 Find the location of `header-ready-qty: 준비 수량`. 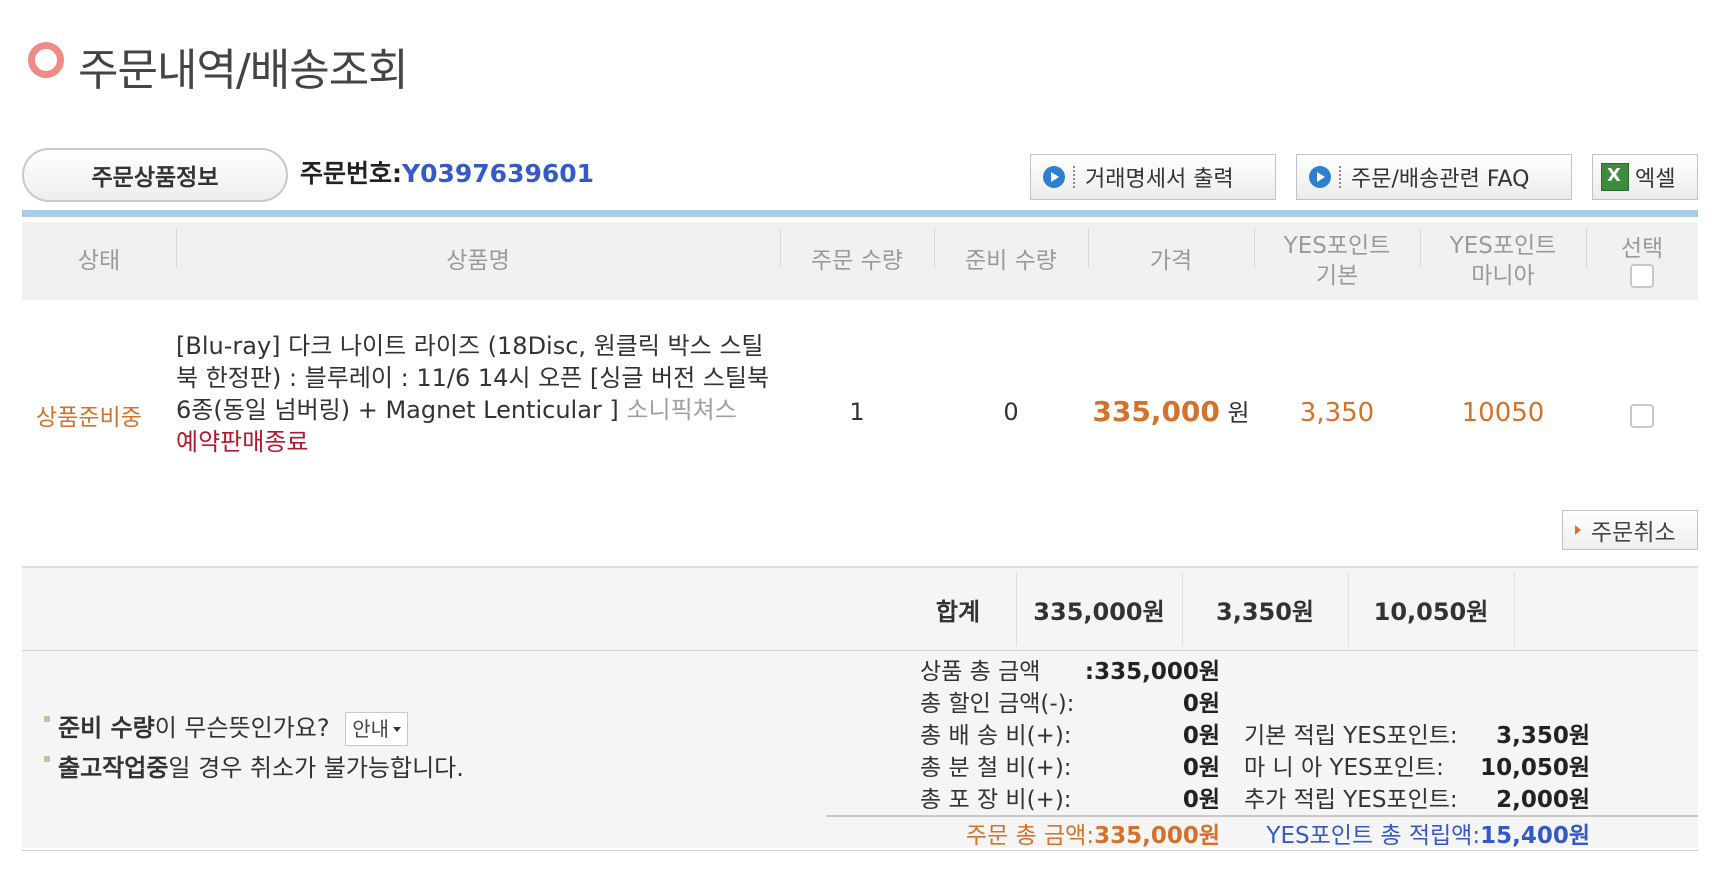

header-ready-qty: 준비 수량 is located at coordinates (1011, 261).